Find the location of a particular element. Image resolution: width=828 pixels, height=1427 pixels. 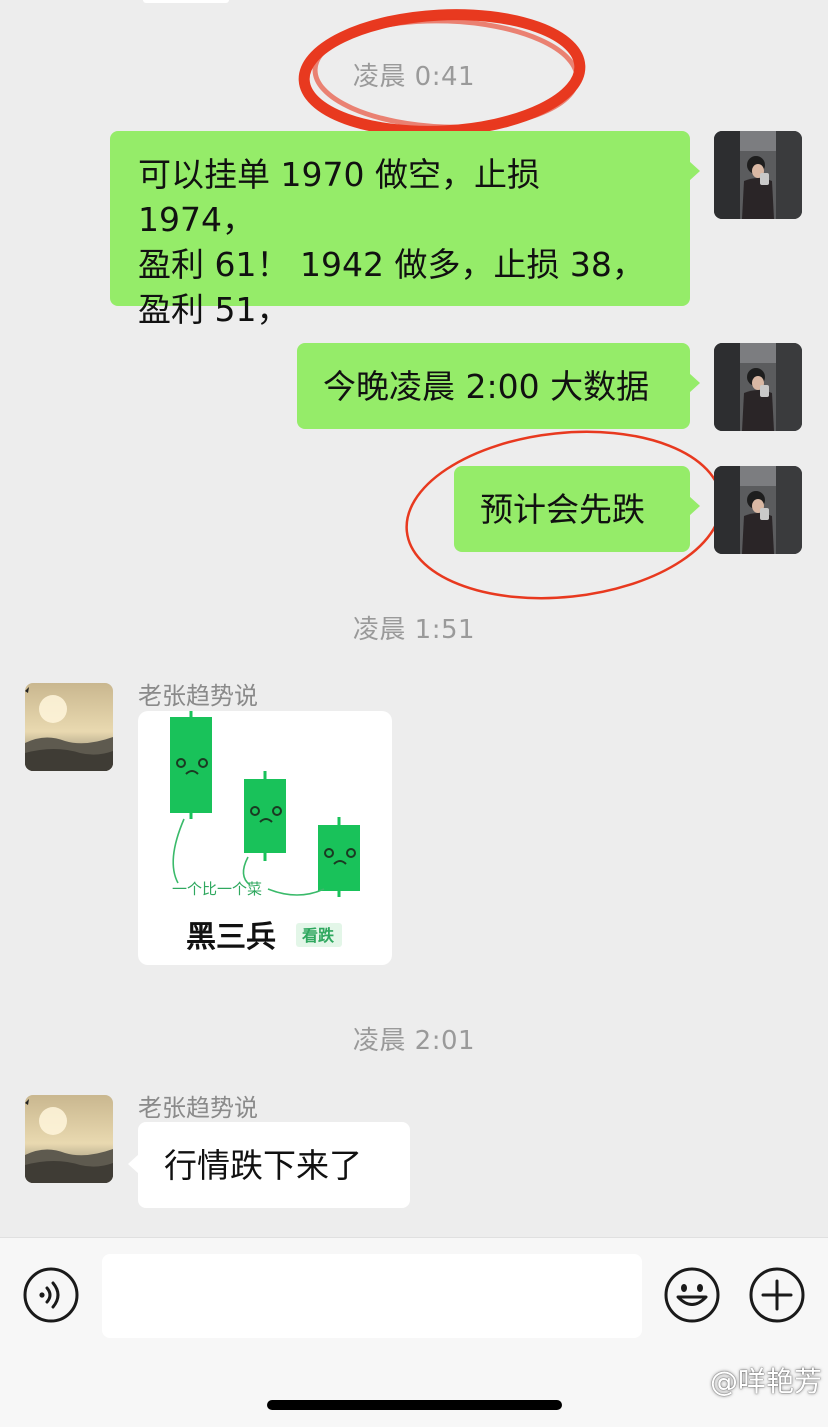

emoji-icon is located at coordinates (692, 1295).